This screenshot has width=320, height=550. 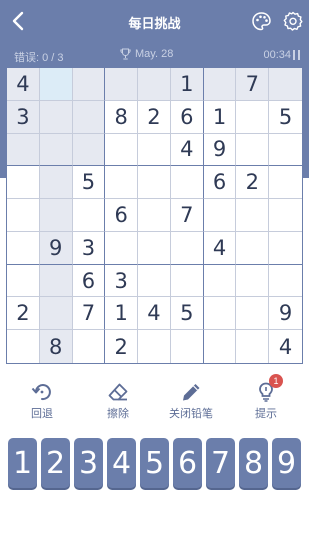 What do you see at coordinates (154, 22) in the screenshot?
I see `app-header: 每日挑战` at bounding box center [154, 22].